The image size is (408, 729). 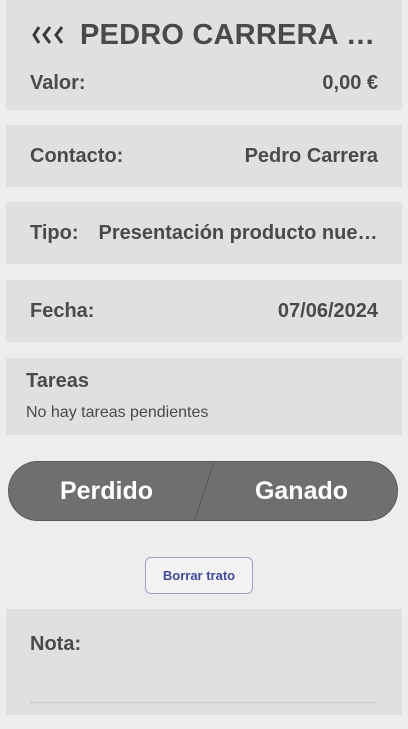 I want to click on tipo-card: Tipo: Presentación producto nuevo, so click(x=204, y=233).